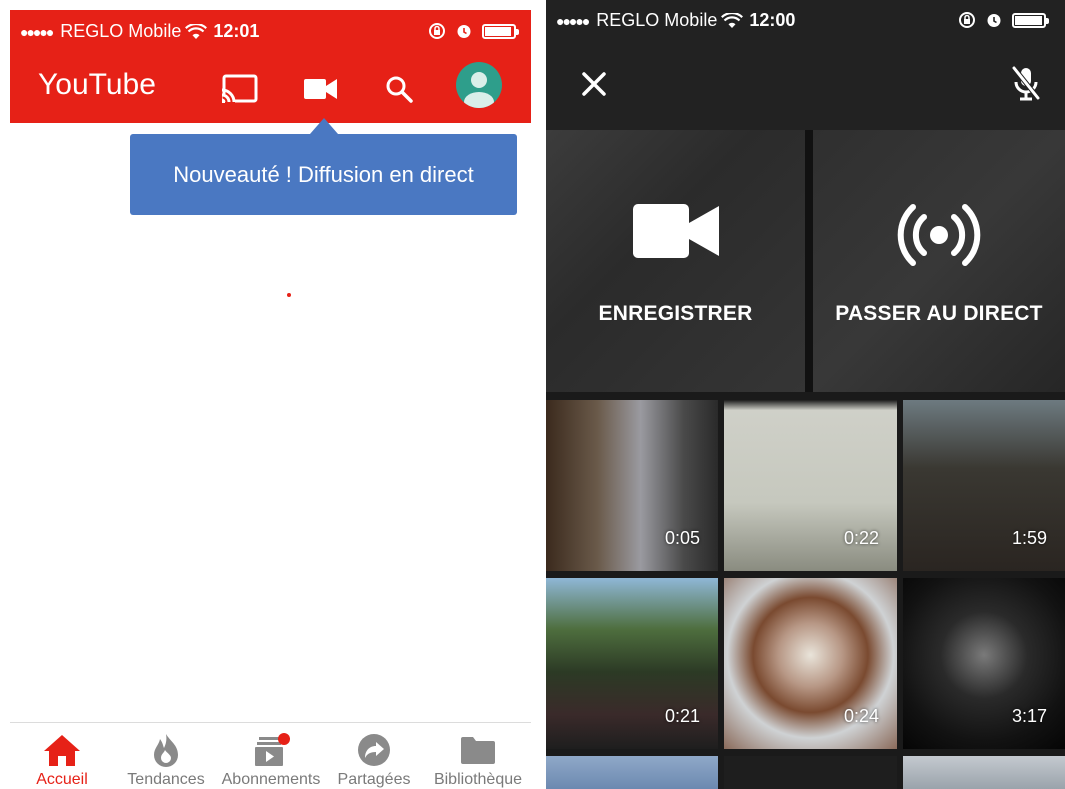 The width and height of the screenshot is (1065, 789). What do you see at coordinates (270, 32) in the screenshot?
I see `status-bar: ●●●●● REGLO Mobile 12:01` at bounding box center [270, 32].